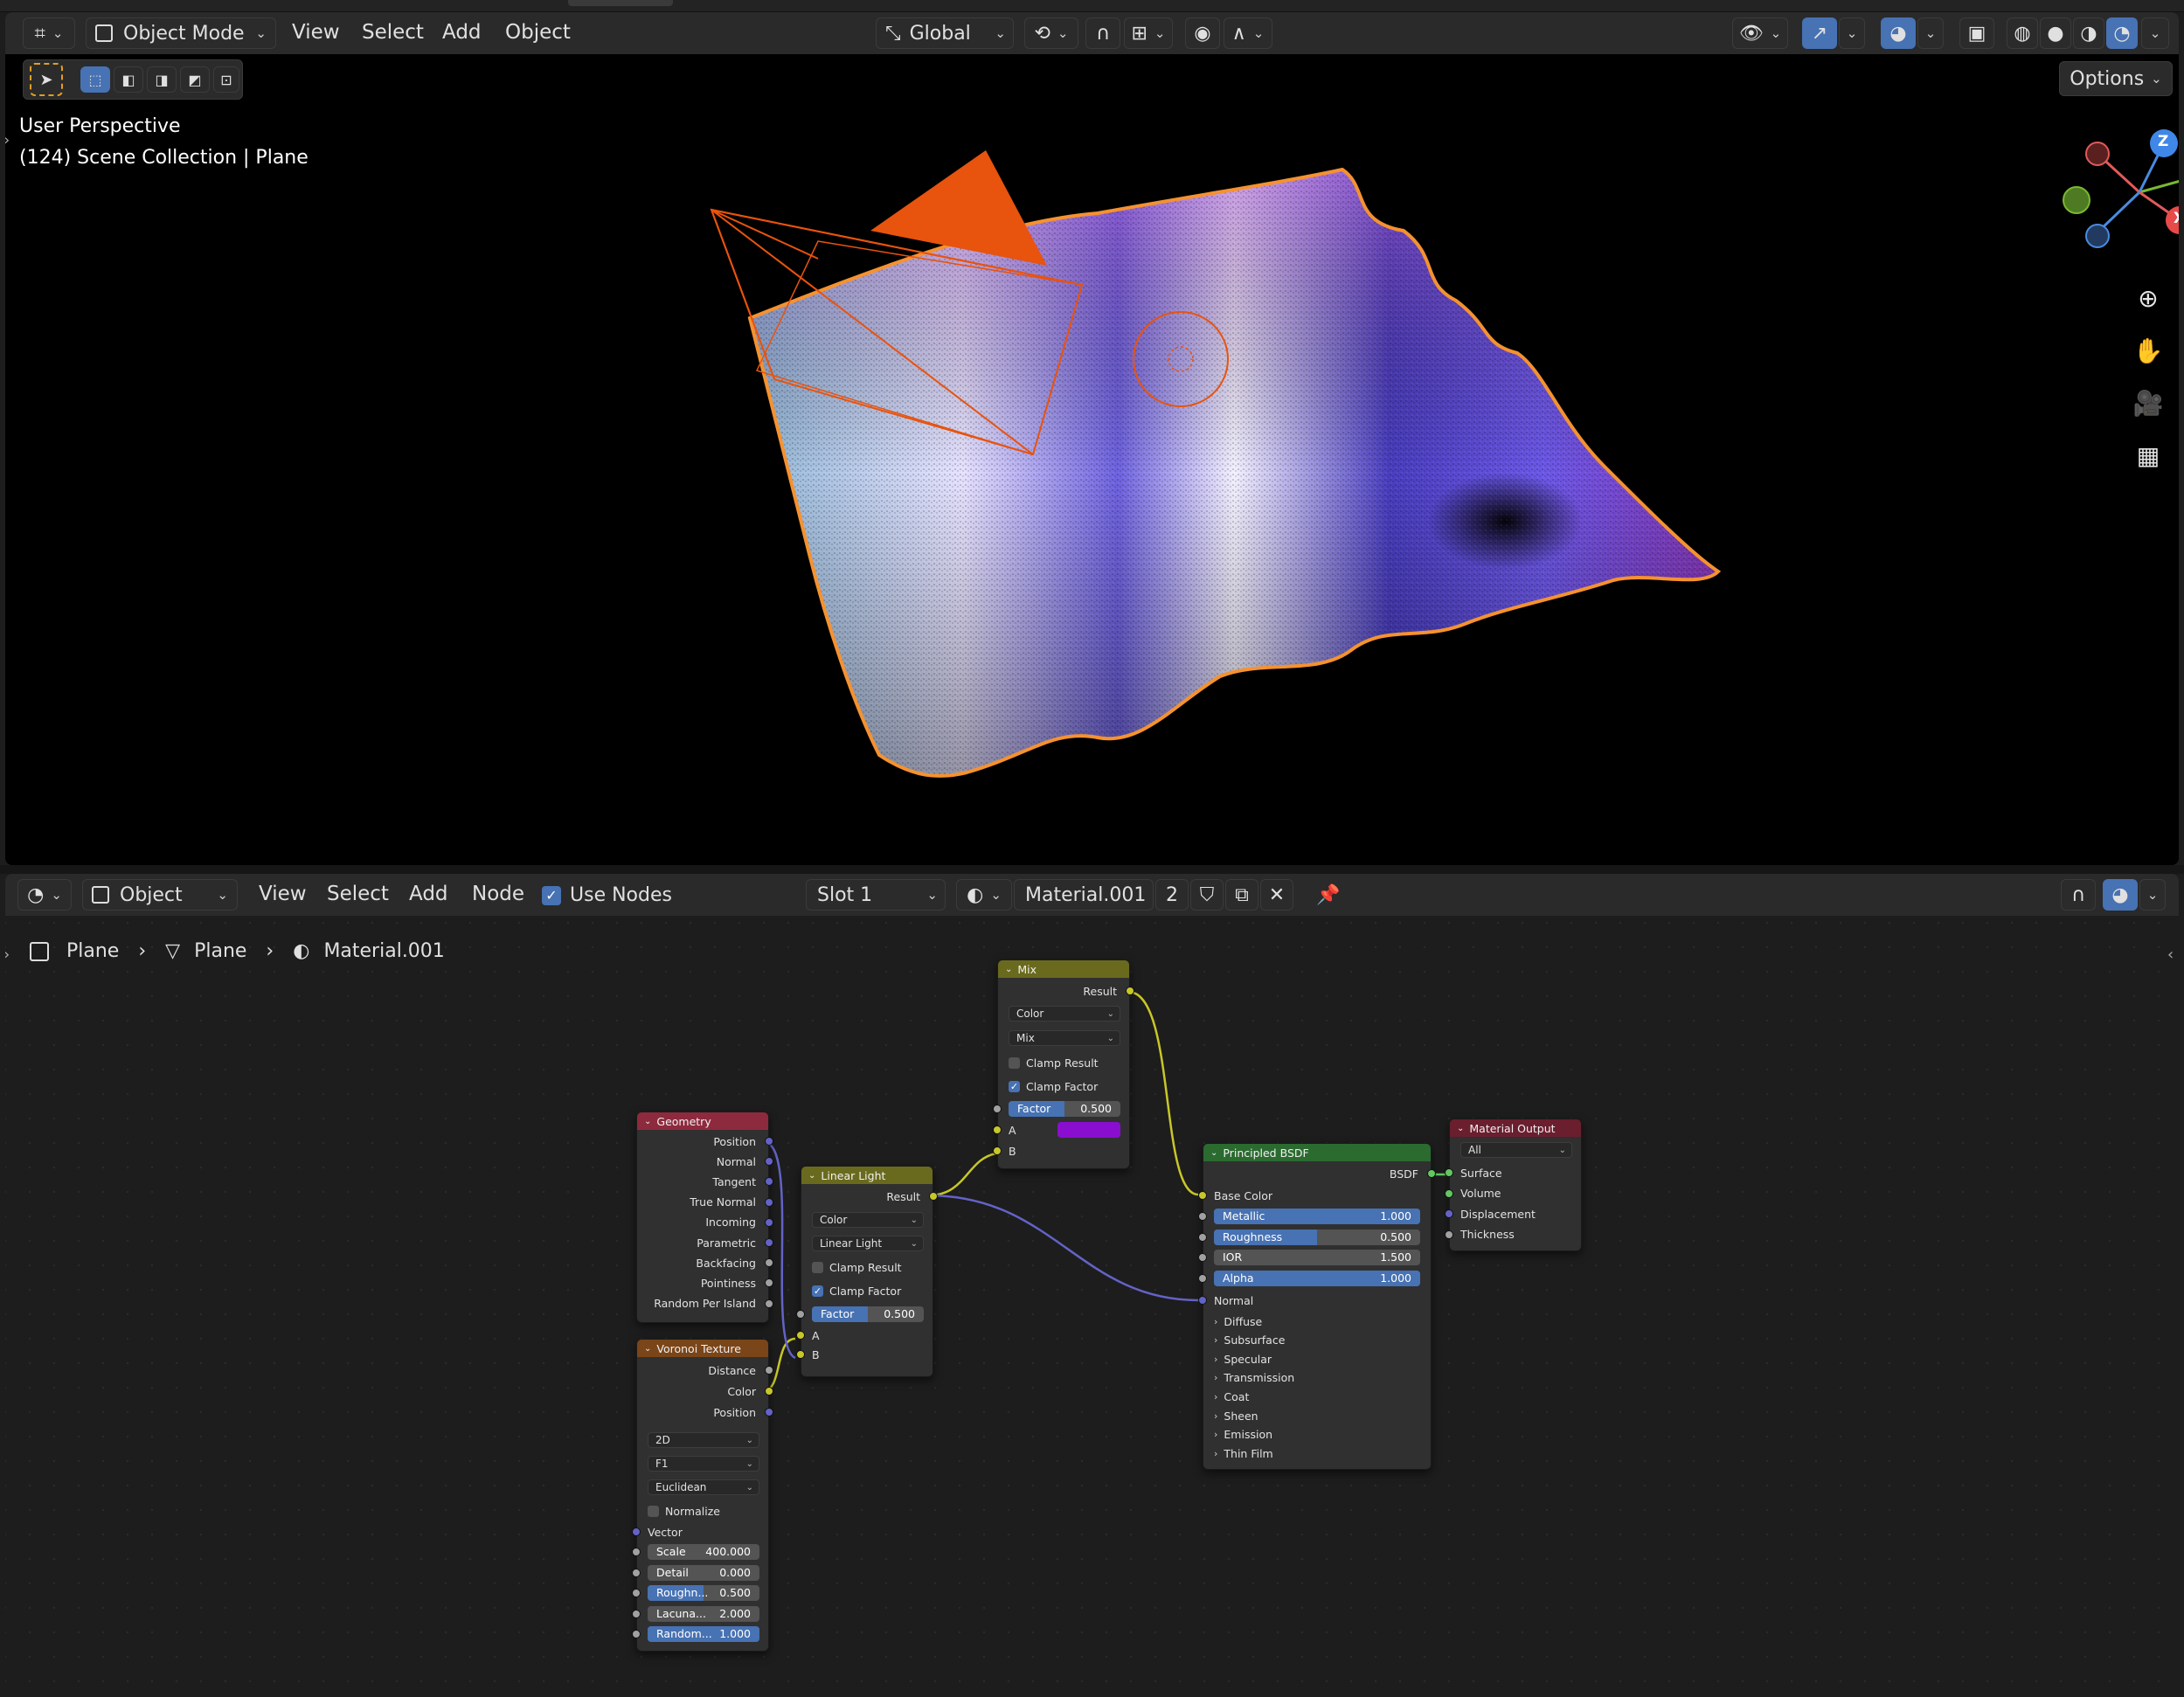 The width and height of the screenshot is (2184, 1697). I want to click on color-output-socket, so click(769, 1392).